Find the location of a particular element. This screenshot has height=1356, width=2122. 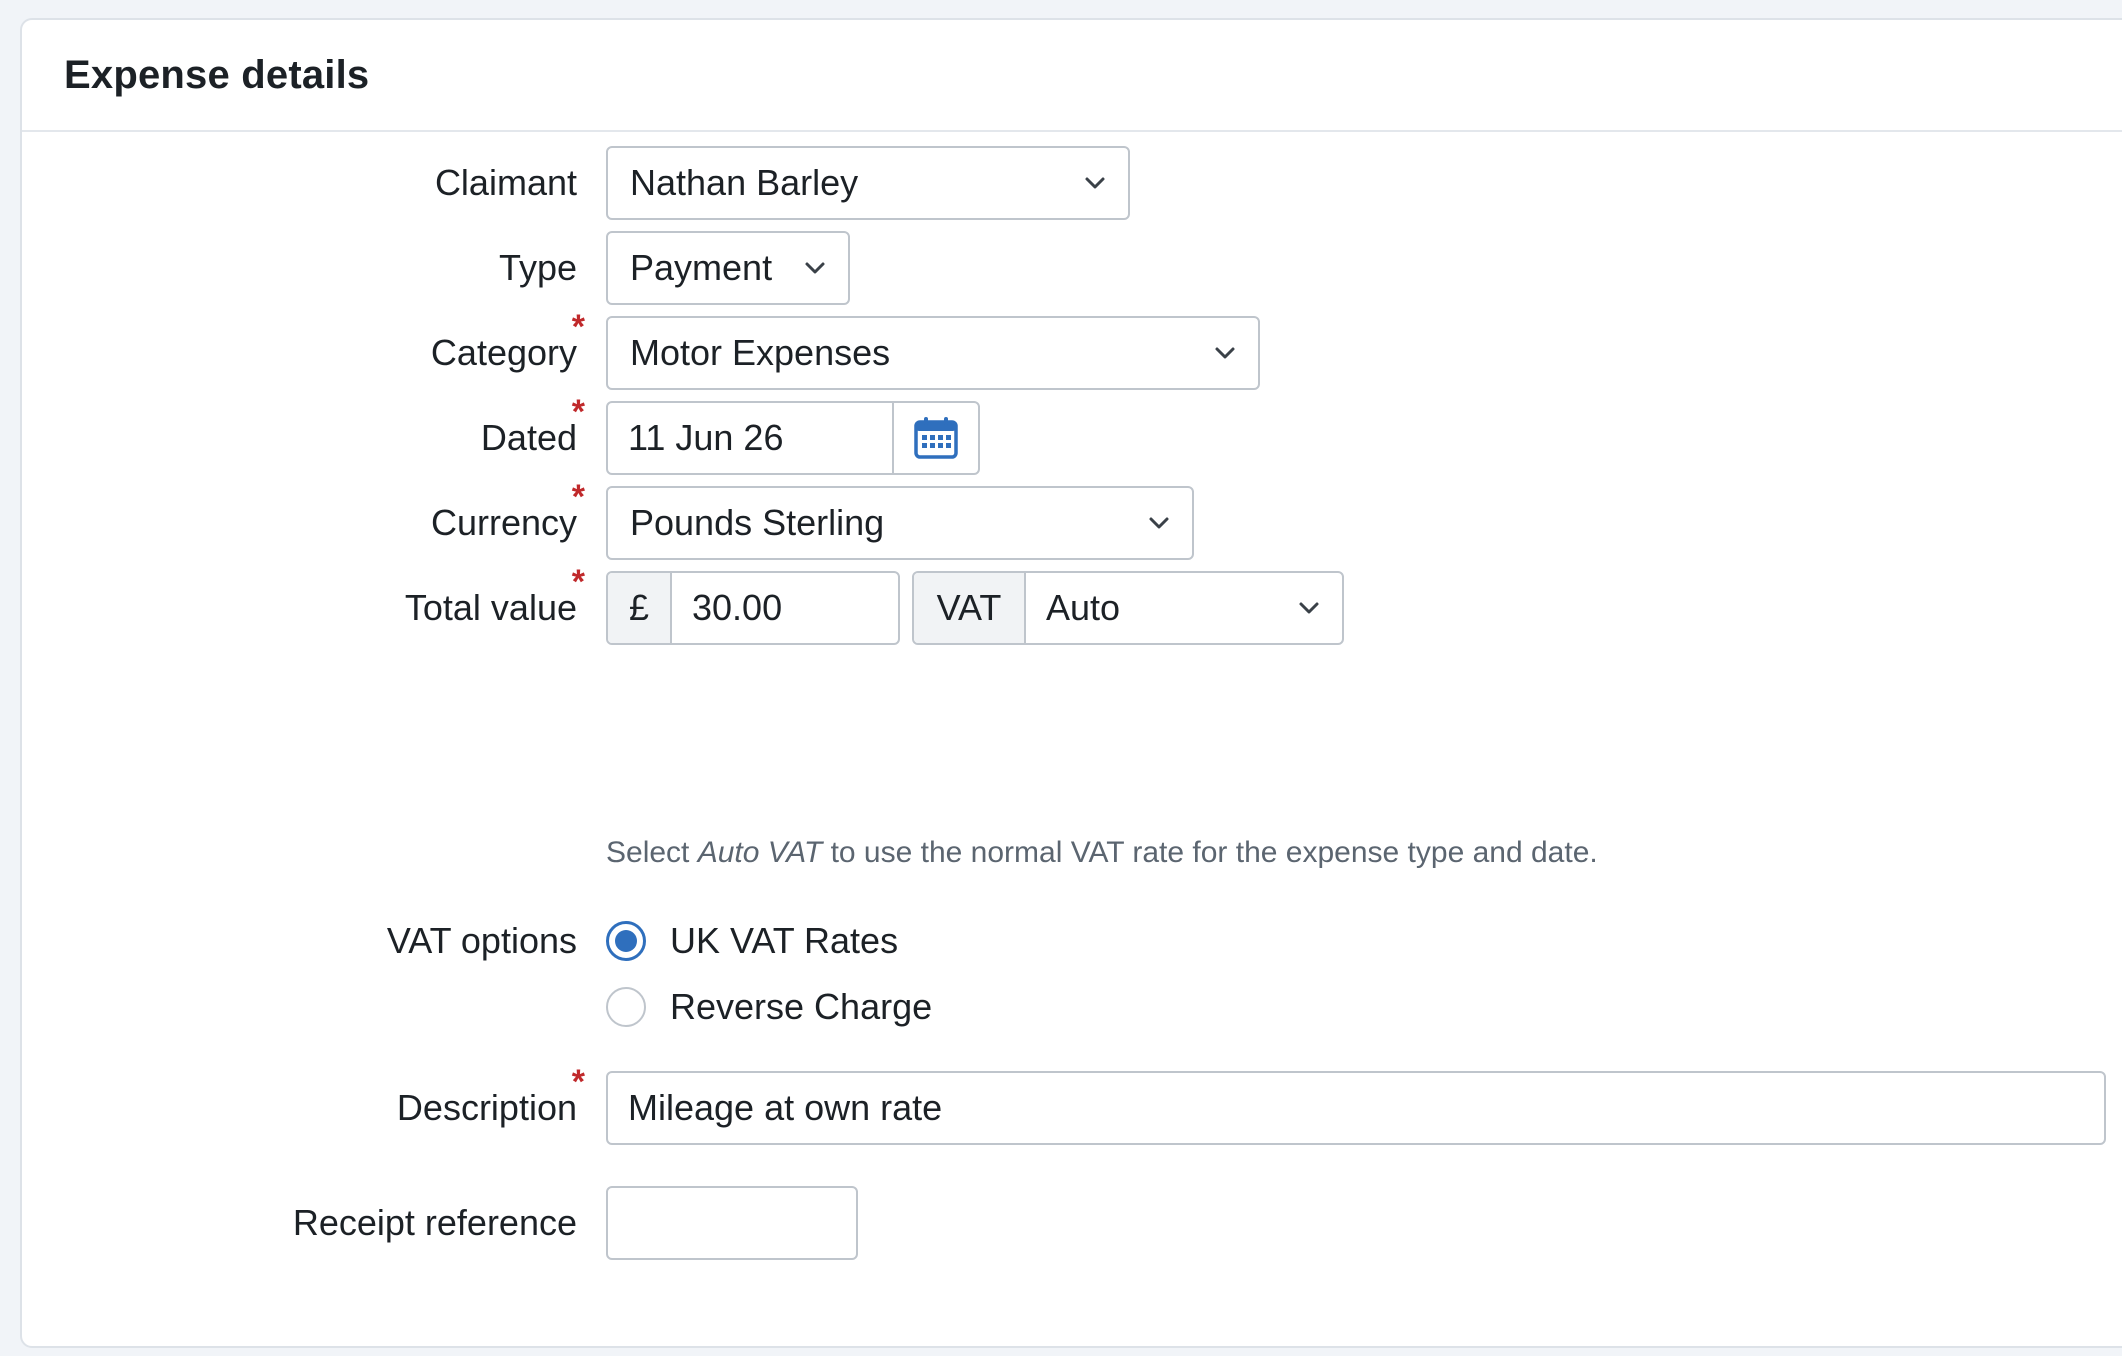

currency-select: Pounds Sterling is located at coordinates (900, 523).